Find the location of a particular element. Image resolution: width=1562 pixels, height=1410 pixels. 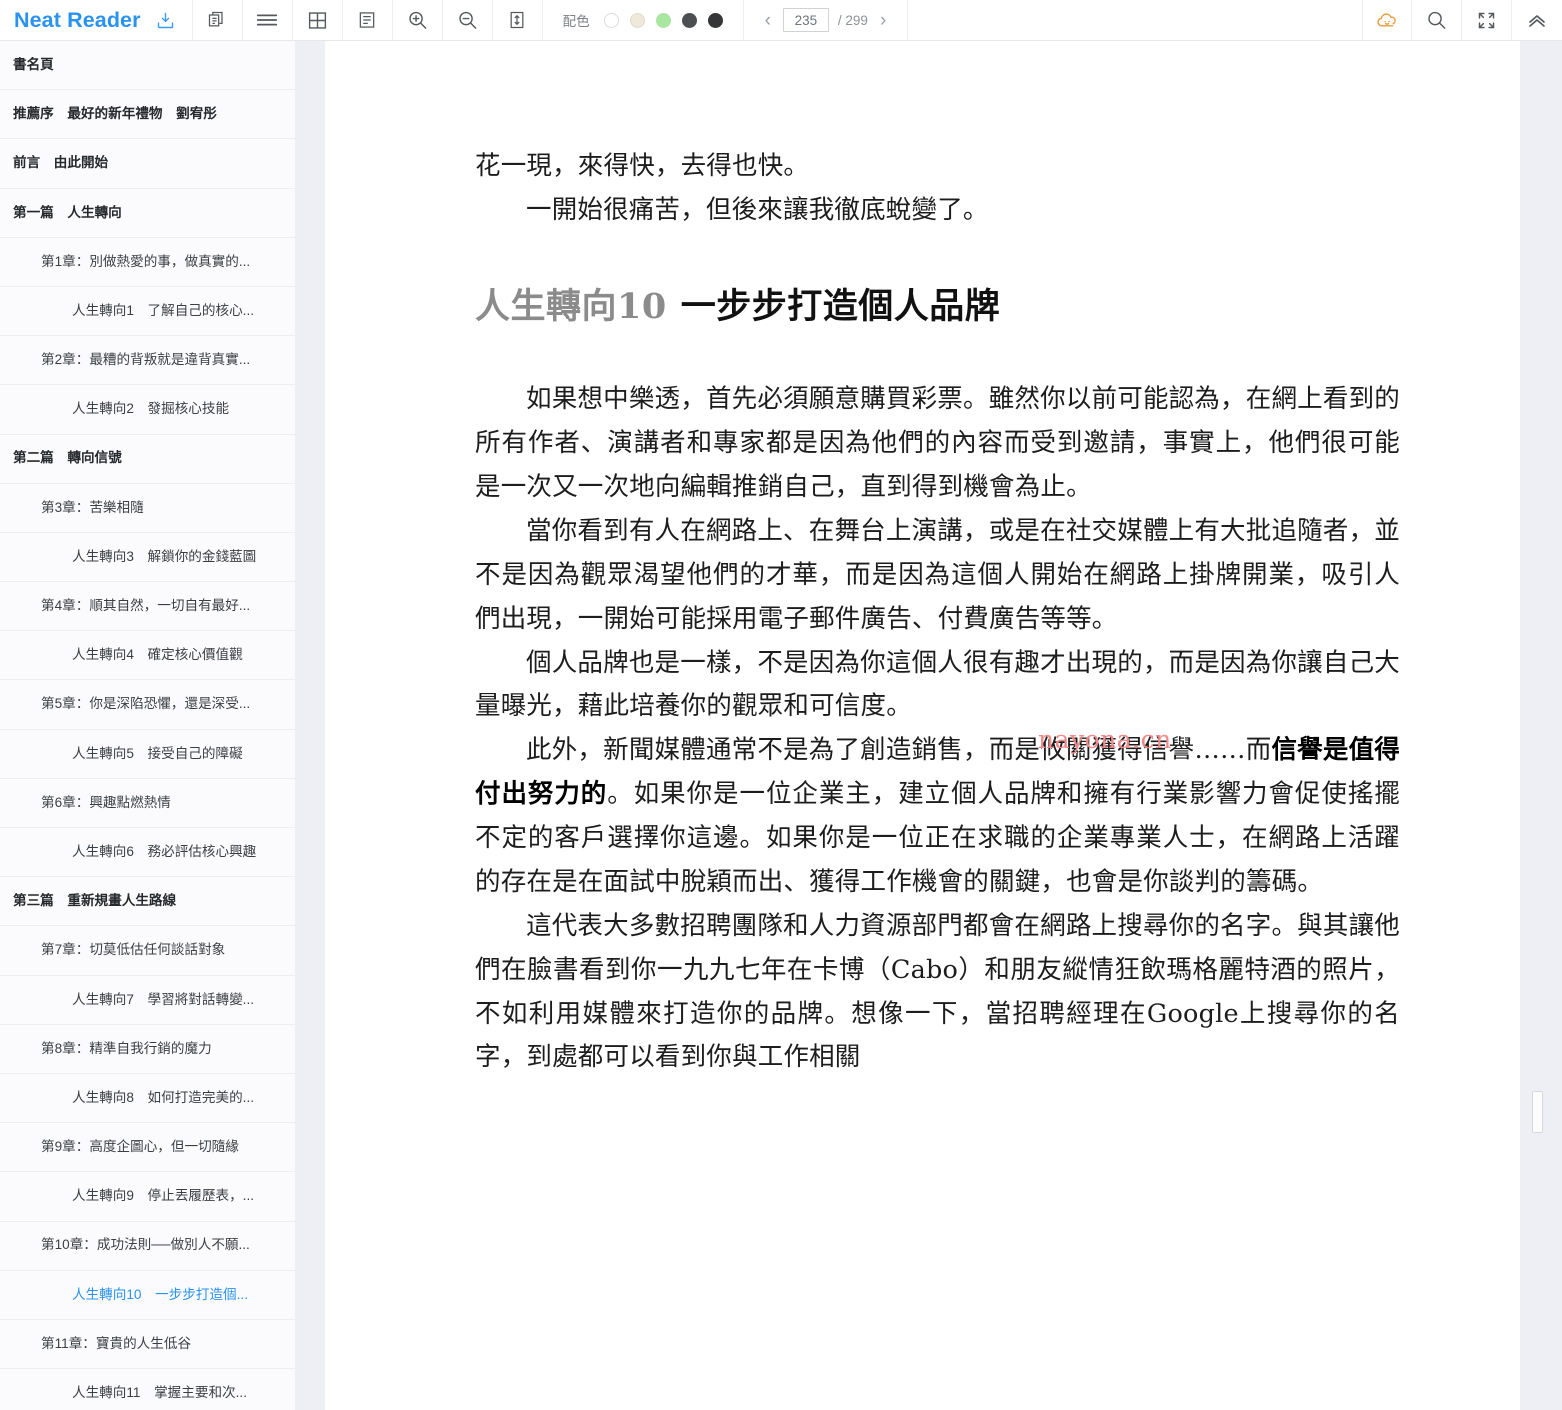

sidebar-item: 人生轉向6 務必評估核心興趣 is located at coordinates (147, 853).